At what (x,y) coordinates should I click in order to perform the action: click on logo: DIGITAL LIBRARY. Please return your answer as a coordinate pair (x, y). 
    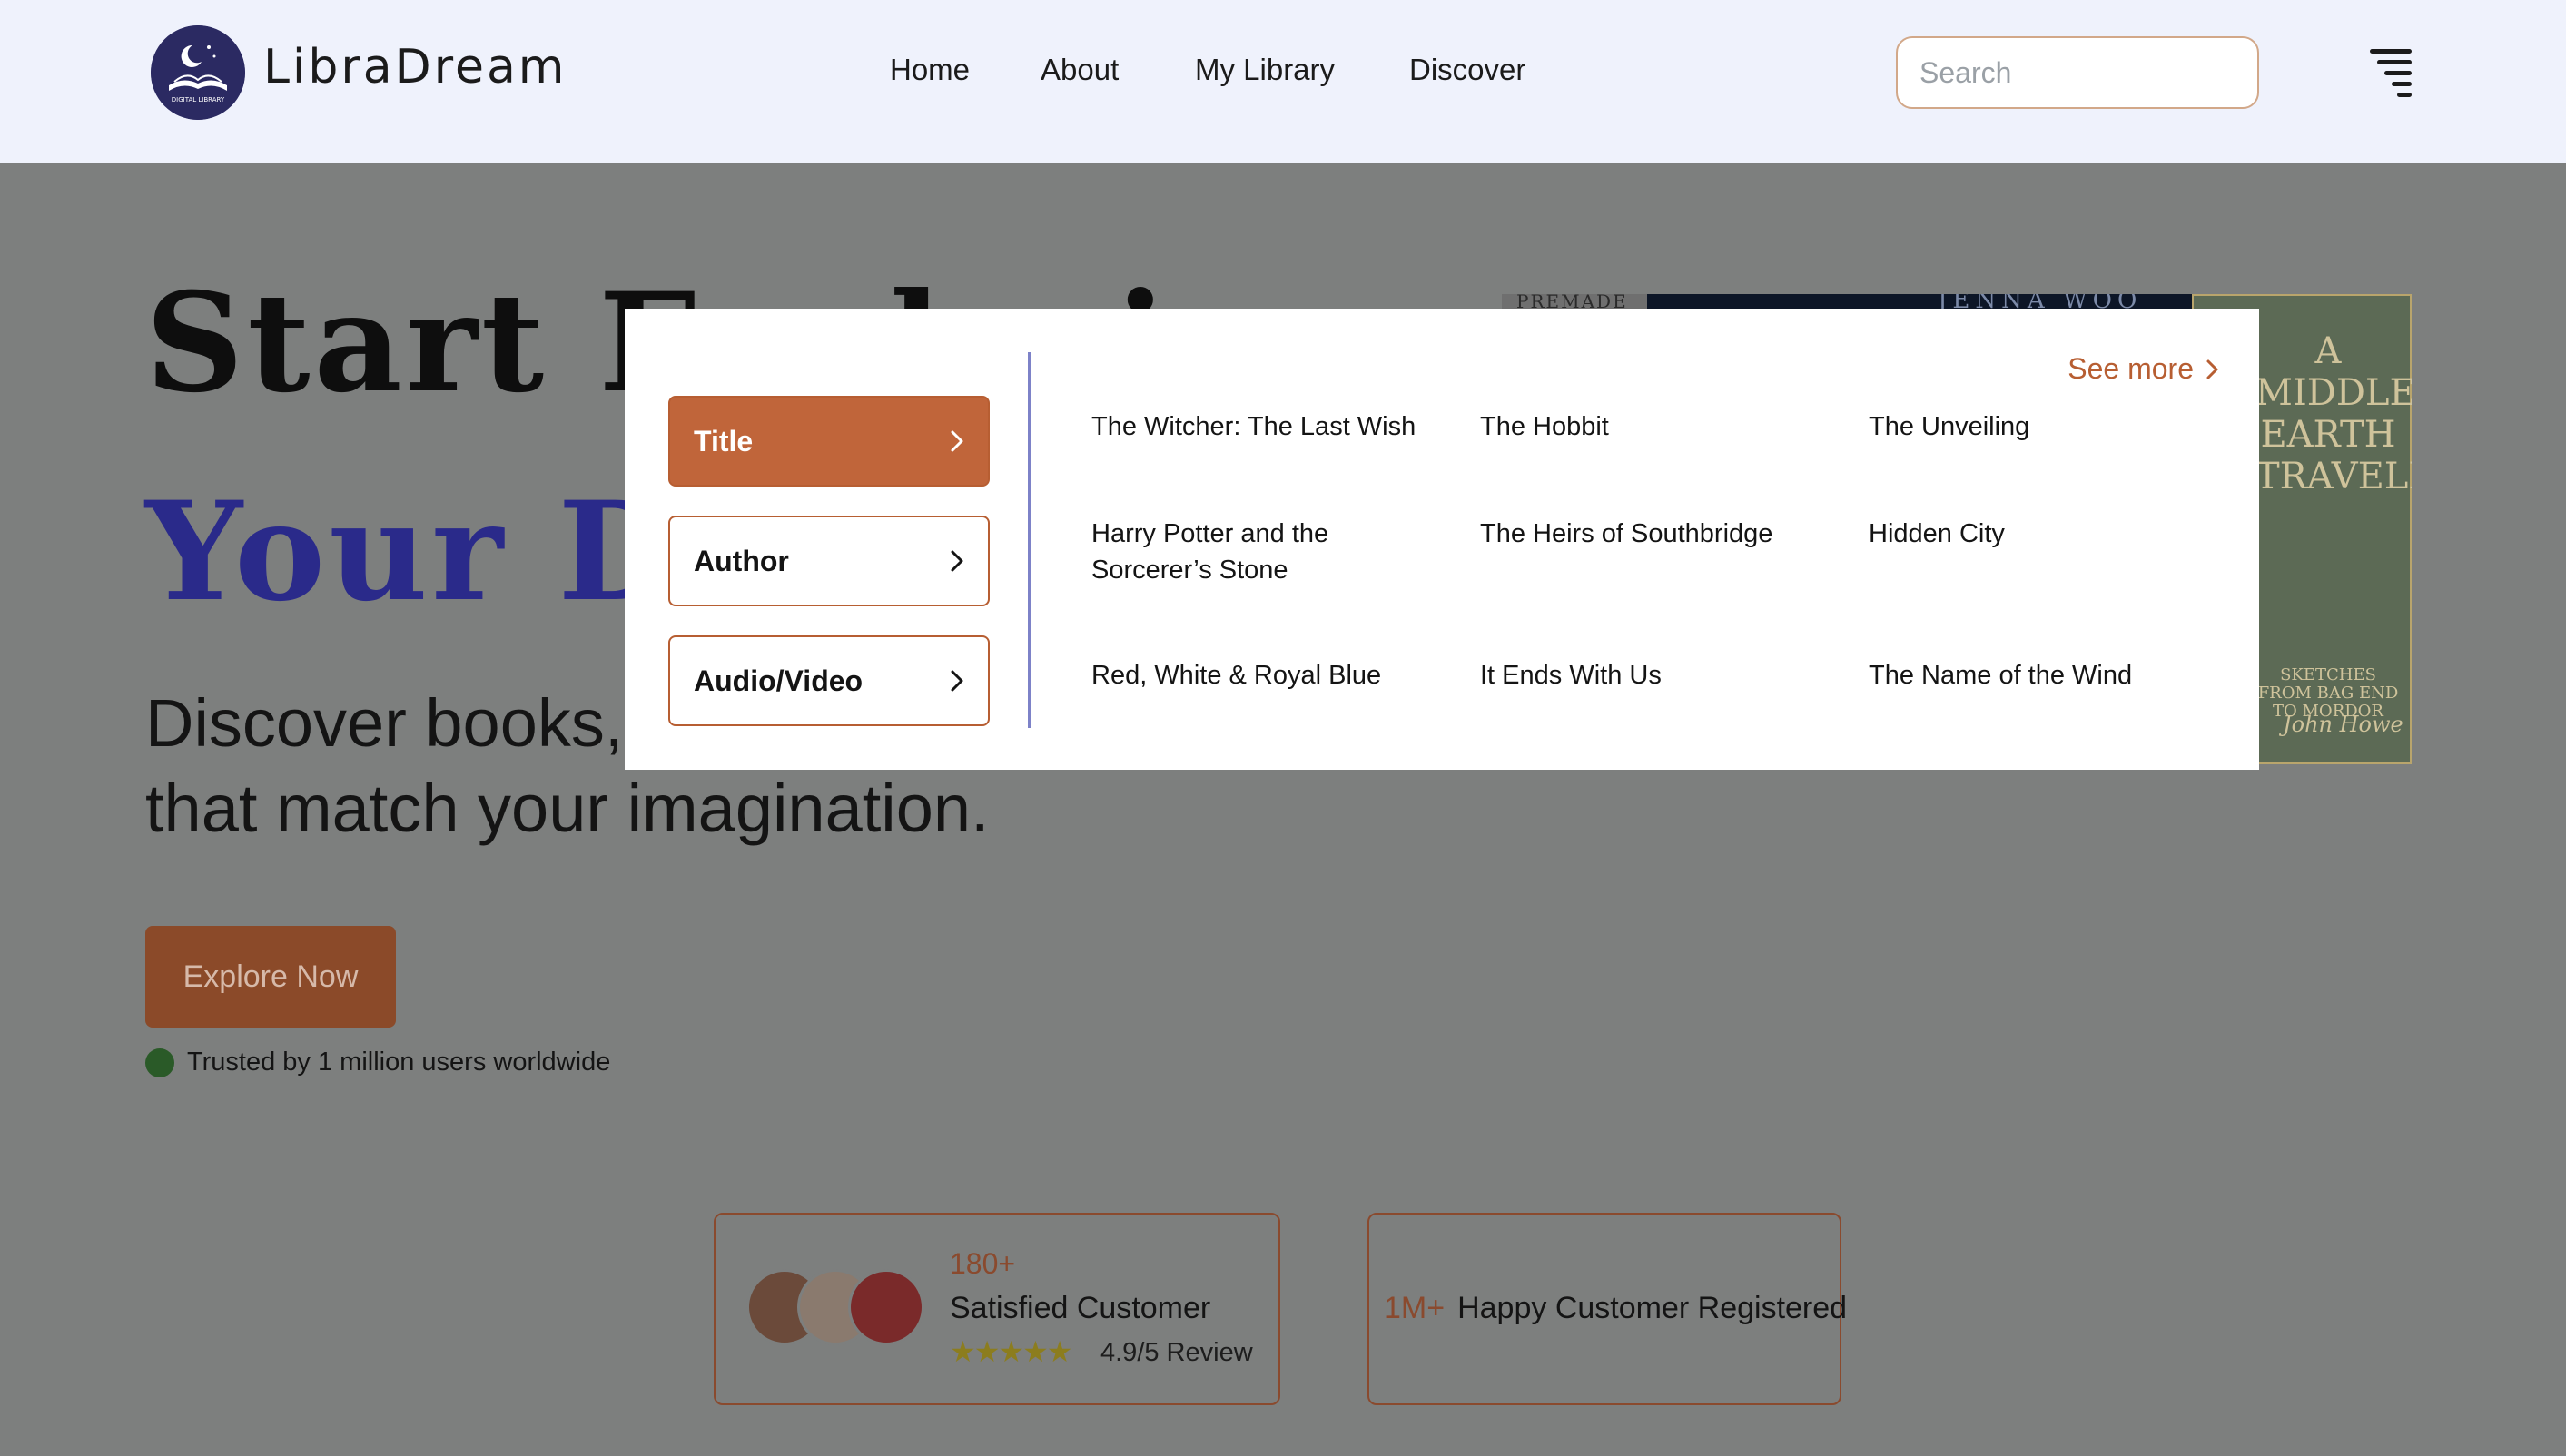
    Looking at the image, I should click on (198, 72).